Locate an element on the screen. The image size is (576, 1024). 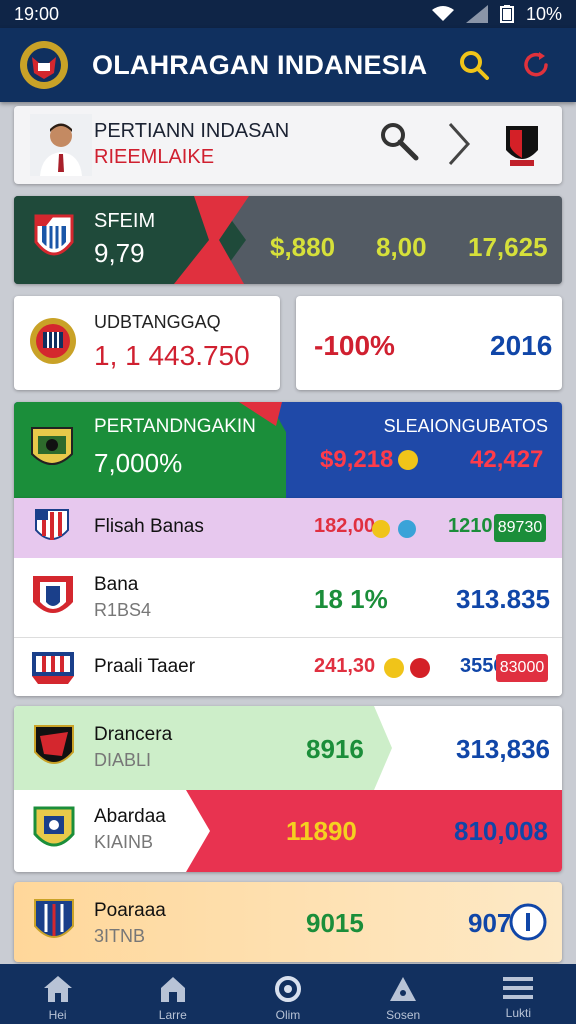
section-left-title: PERTANDNGAKIN is located at coordinates (175, 426).